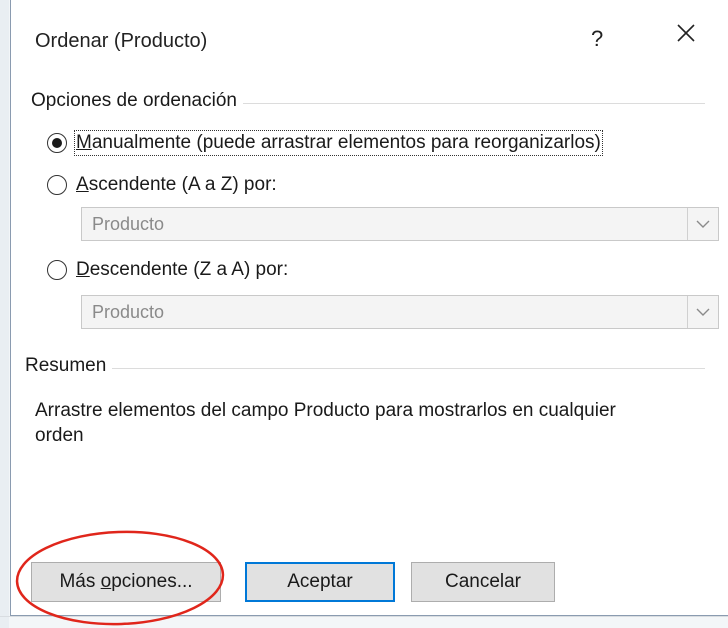 This screenshot has height=628, width=728. Describe the element at coordinates (4, 314) in the screenshot. I see `sheet-edge` at that location.